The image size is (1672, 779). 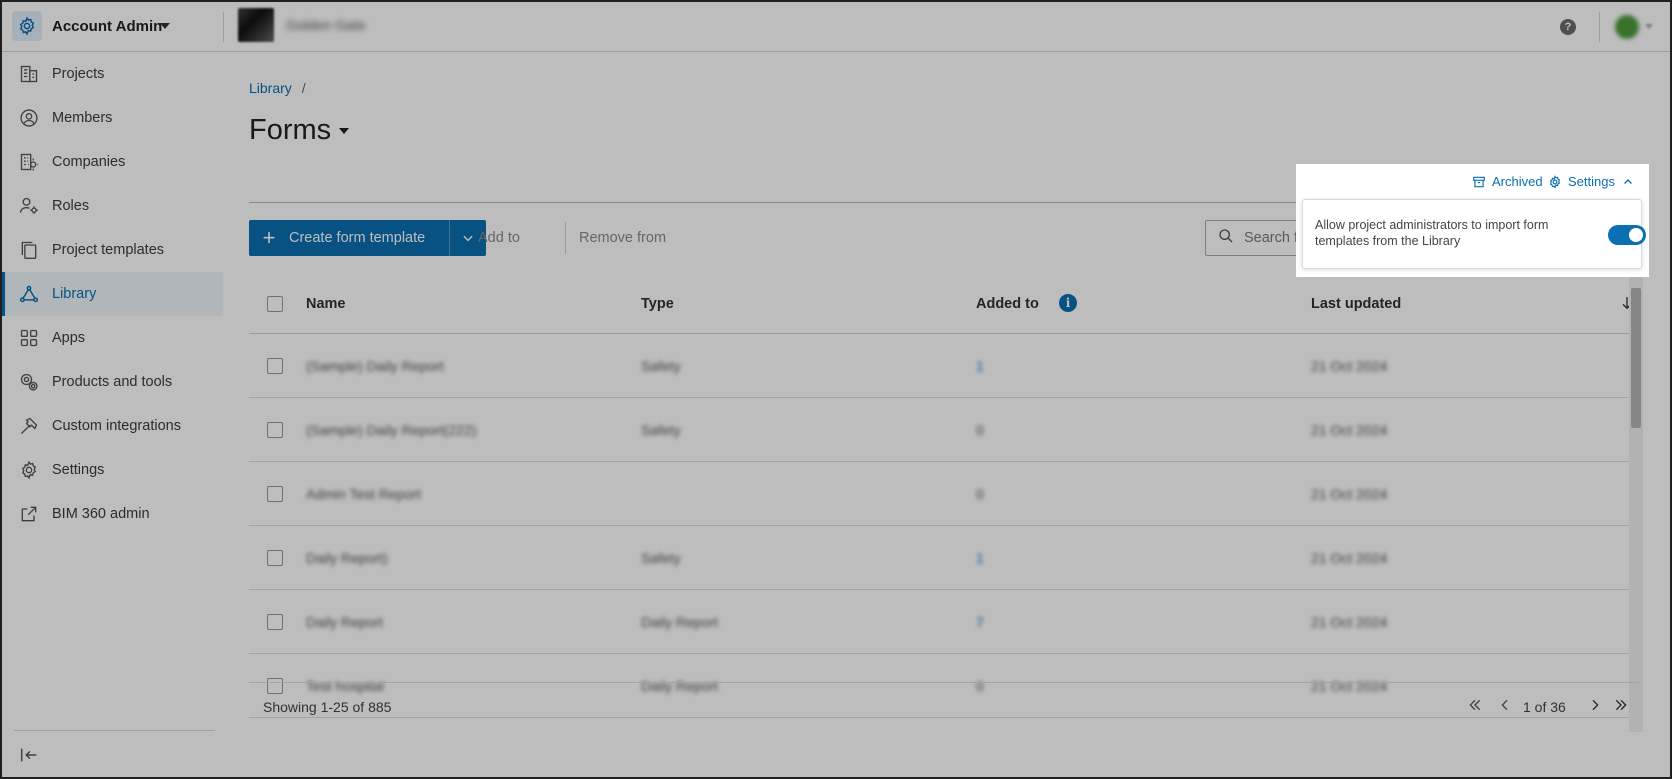 What do you see at coordinates (1628, 181) in the screenshot?
I see `chevron-up-icon` at bounding box center [1628, 181].